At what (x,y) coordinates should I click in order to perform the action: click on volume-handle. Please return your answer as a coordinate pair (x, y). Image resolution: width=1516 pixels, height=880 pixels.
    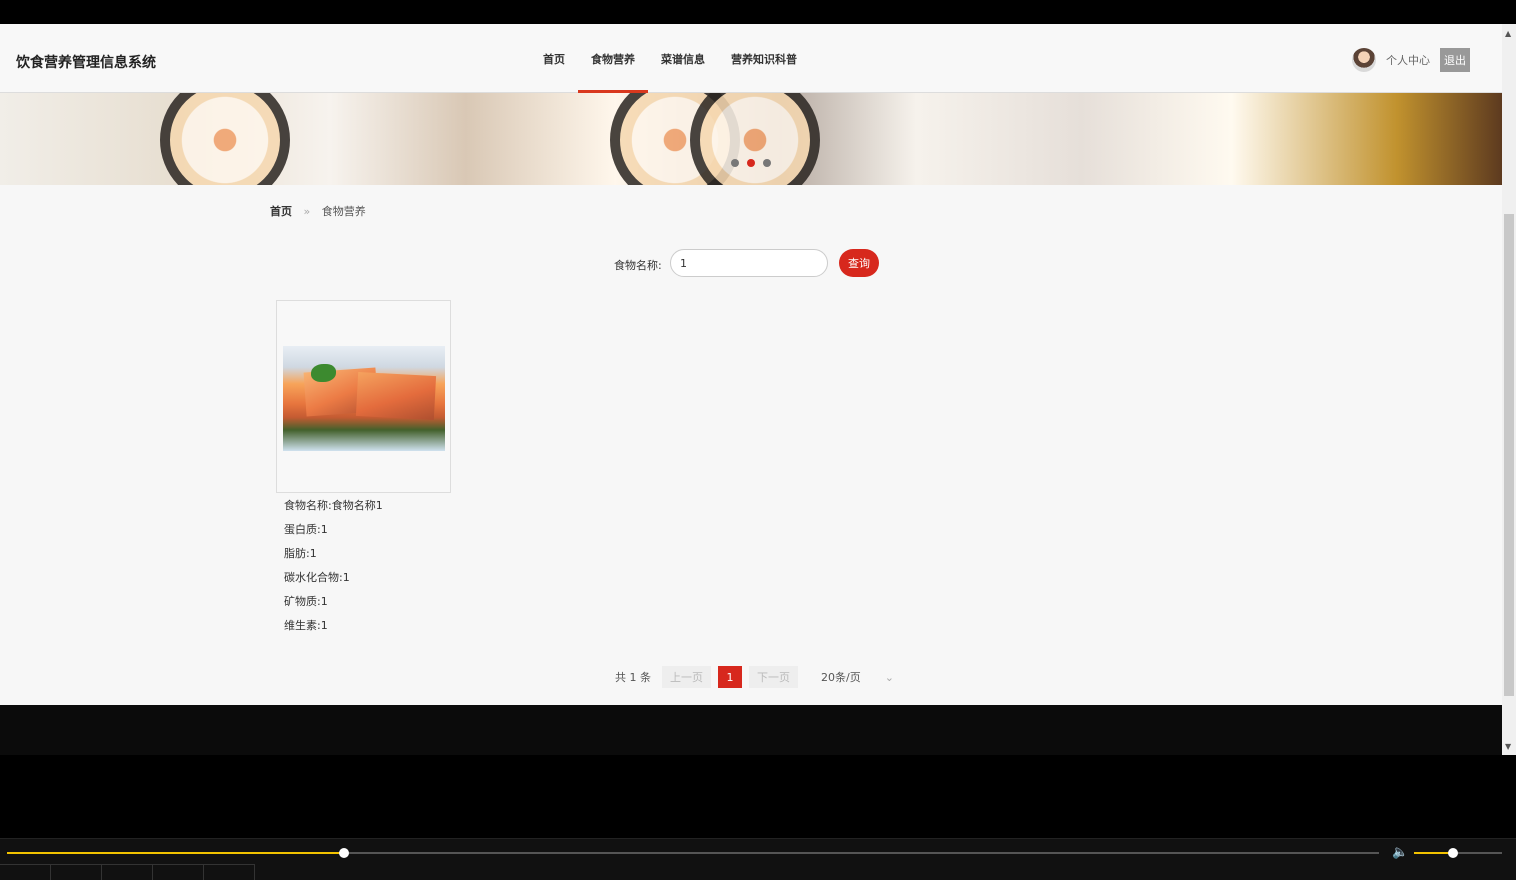
    Looking at the image, I should click on (1453, 853).